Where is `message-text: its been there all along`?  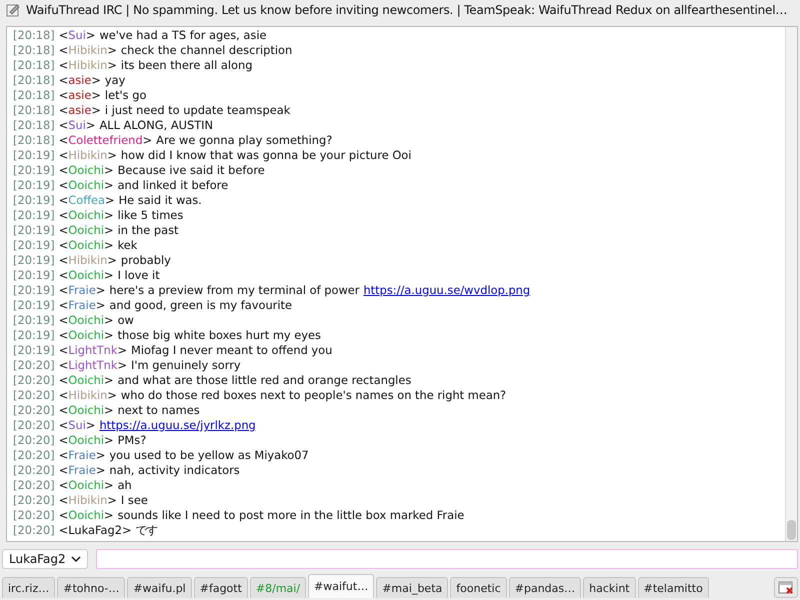 message-text: its been there all along is located at coordinates (186, 65).